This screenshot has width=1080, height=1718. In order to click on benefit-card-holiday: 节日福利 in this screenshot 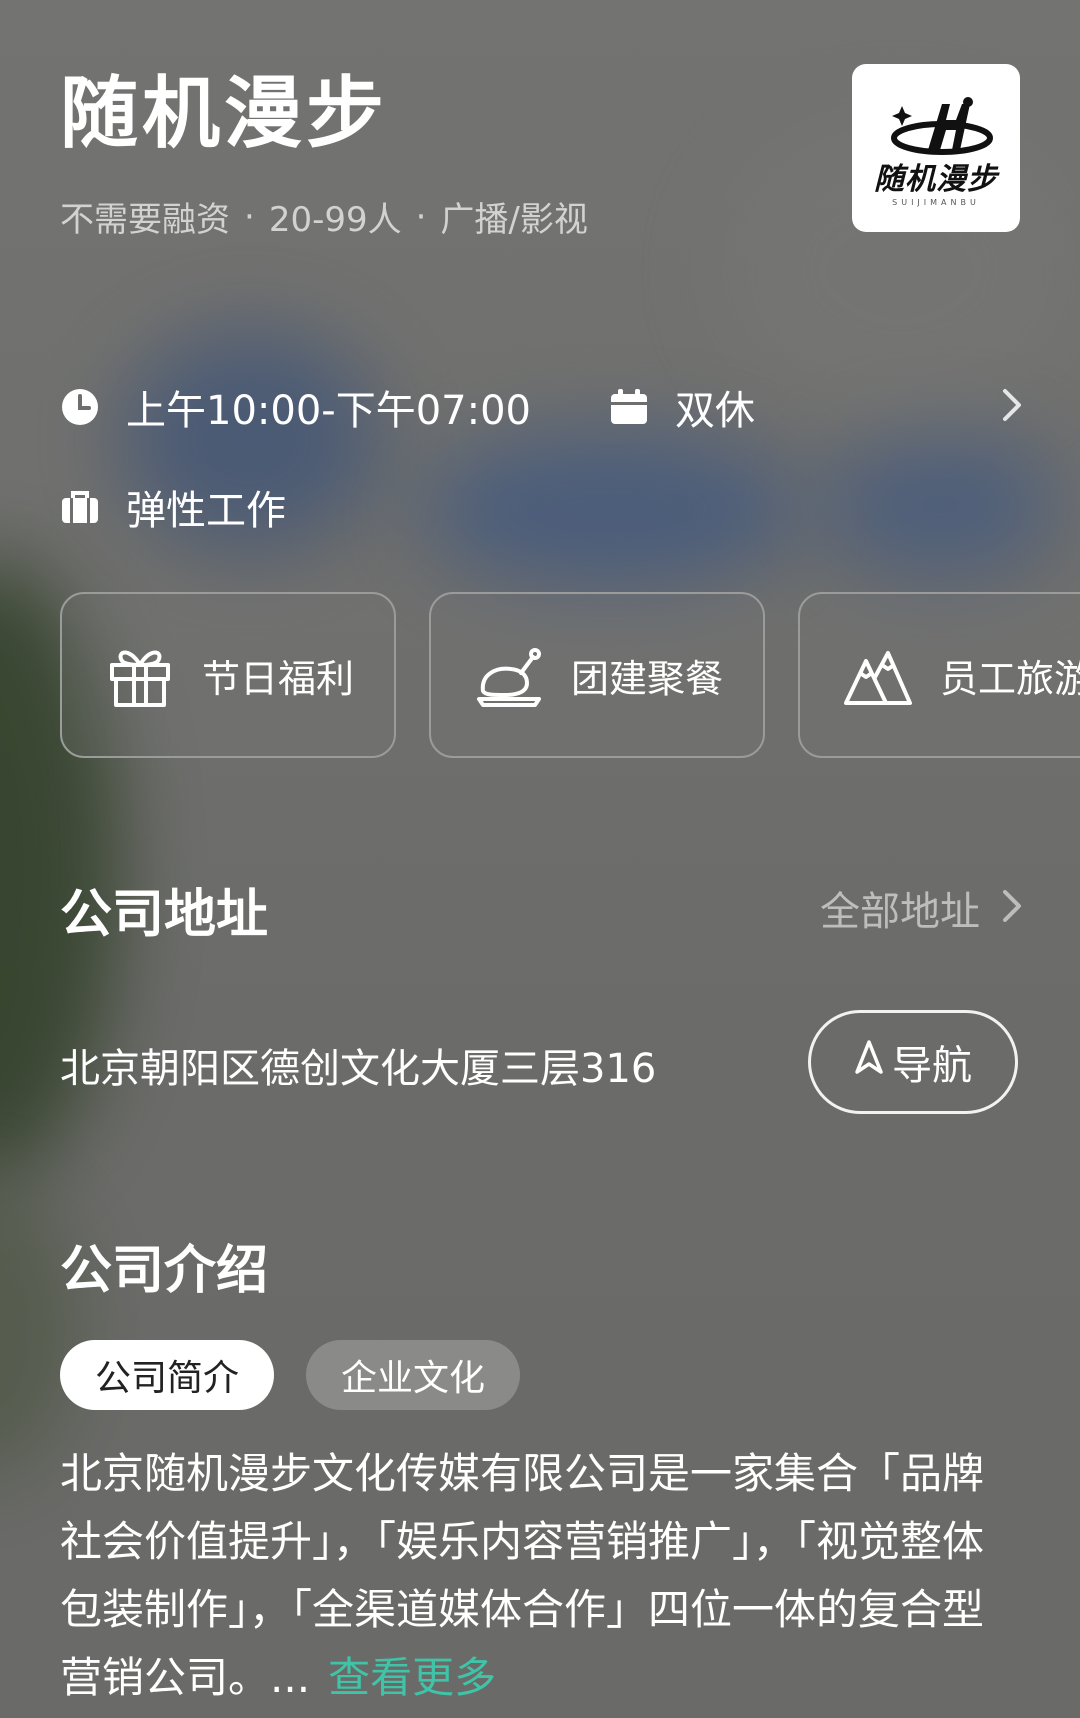, I will do `click(228, 675)`.